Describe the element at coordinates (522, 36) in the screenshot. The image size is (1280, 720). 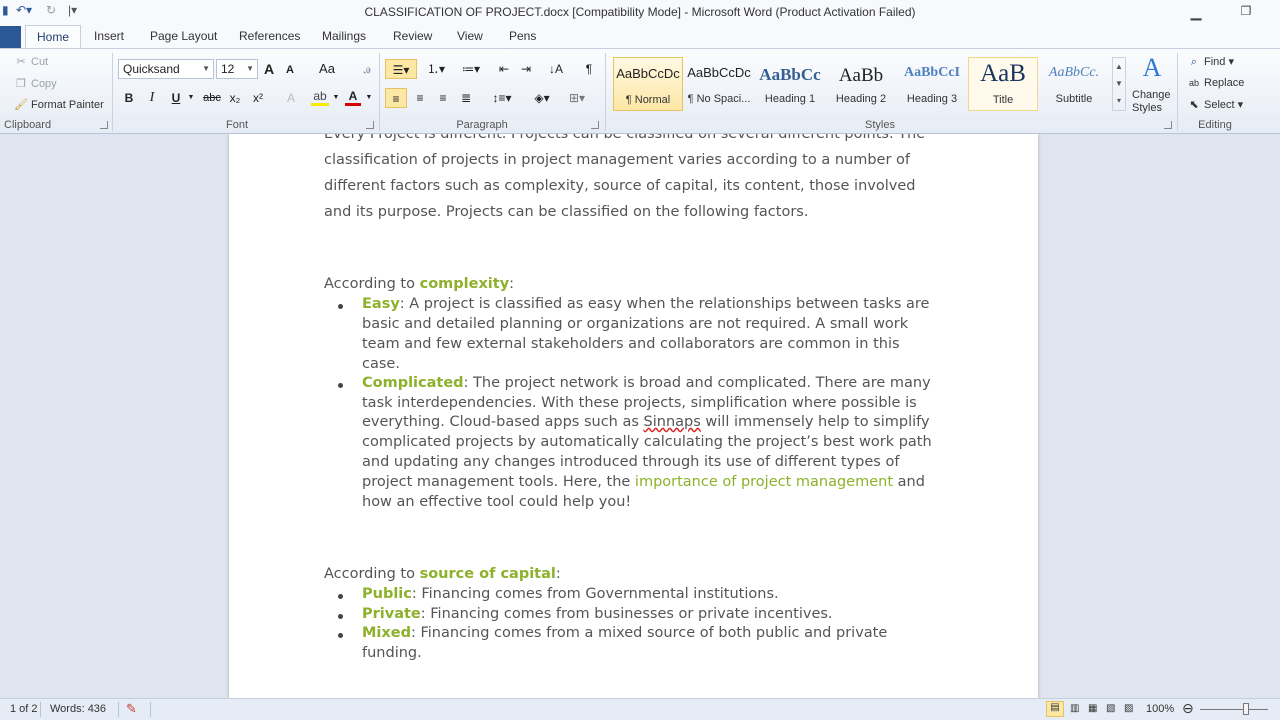
I see `tab-pens: Pens` at that location.